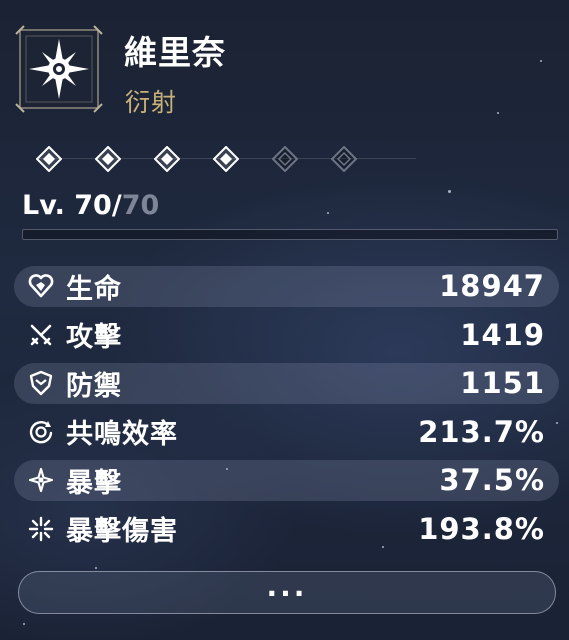 The width and height of the screenshot is (569, 640). Describe the element at coordinates (41, 480) in the screenshot. I see `crit-star-icon` at that location.